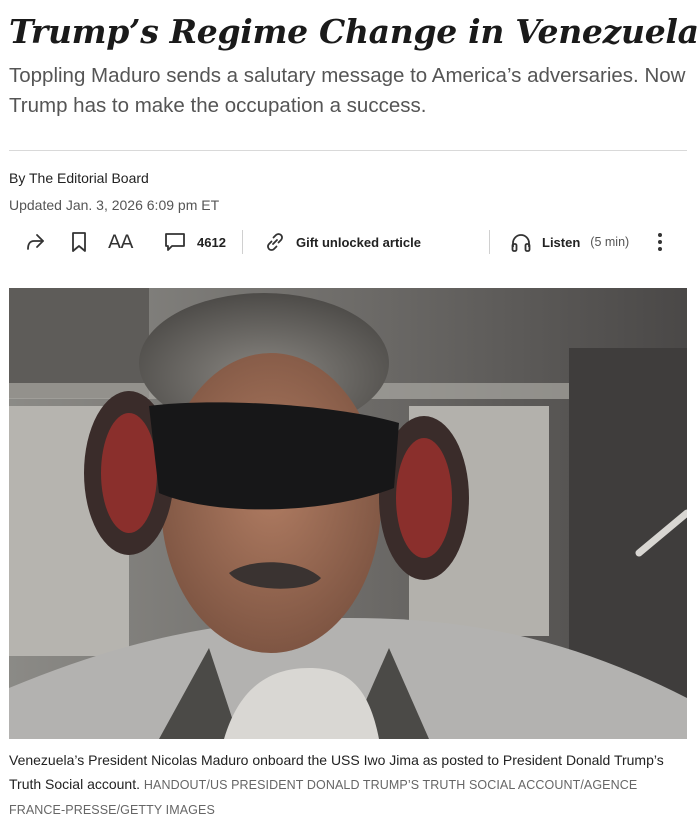 Image resolution: width=697 pixels, height=822 pixels. What do you see at coordinates (194, 242) in the screenshot?
I see `comments-button: 4612` at bounding box center [194, 242].